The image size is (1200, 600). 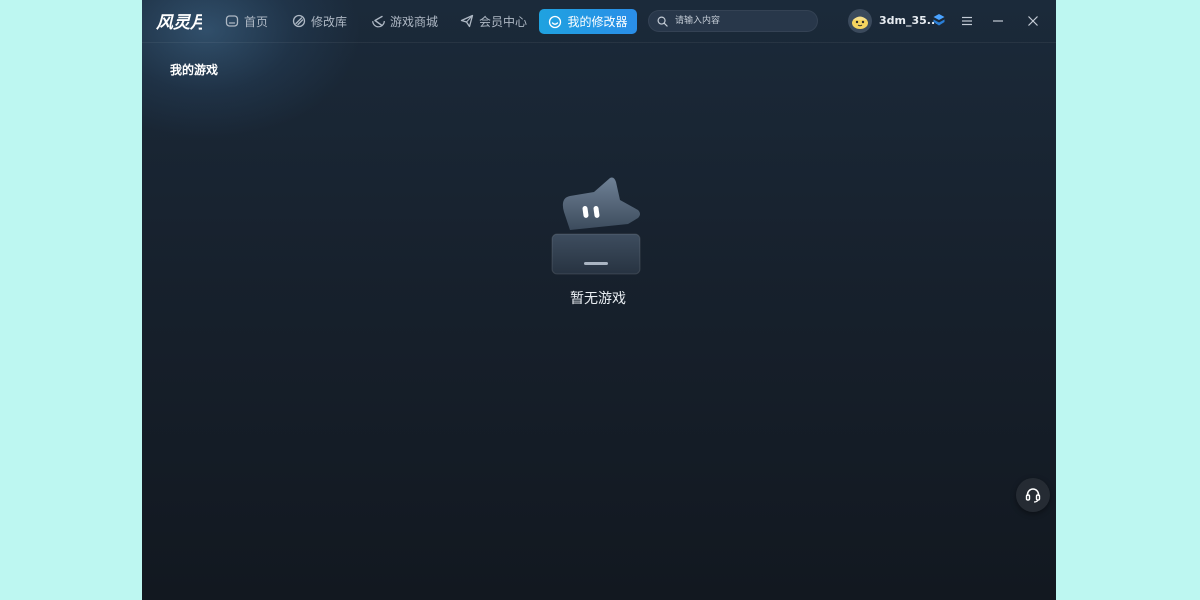 I want to click on nav-item-library: 修改库, so click(x=319, y=21).